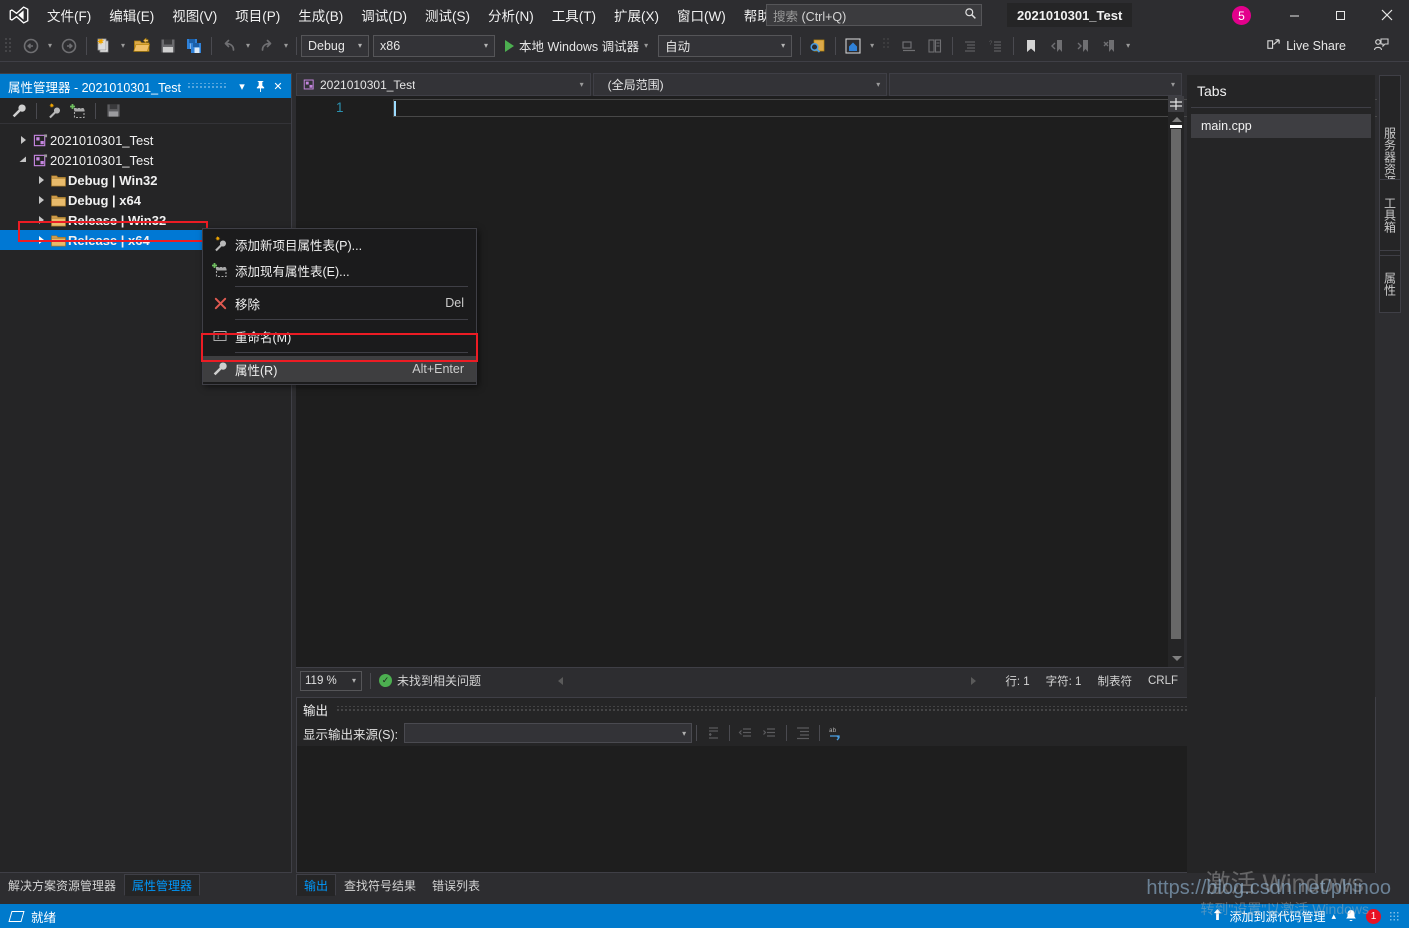  I want to click on menu-project: 项目(P), so click(257, 15).